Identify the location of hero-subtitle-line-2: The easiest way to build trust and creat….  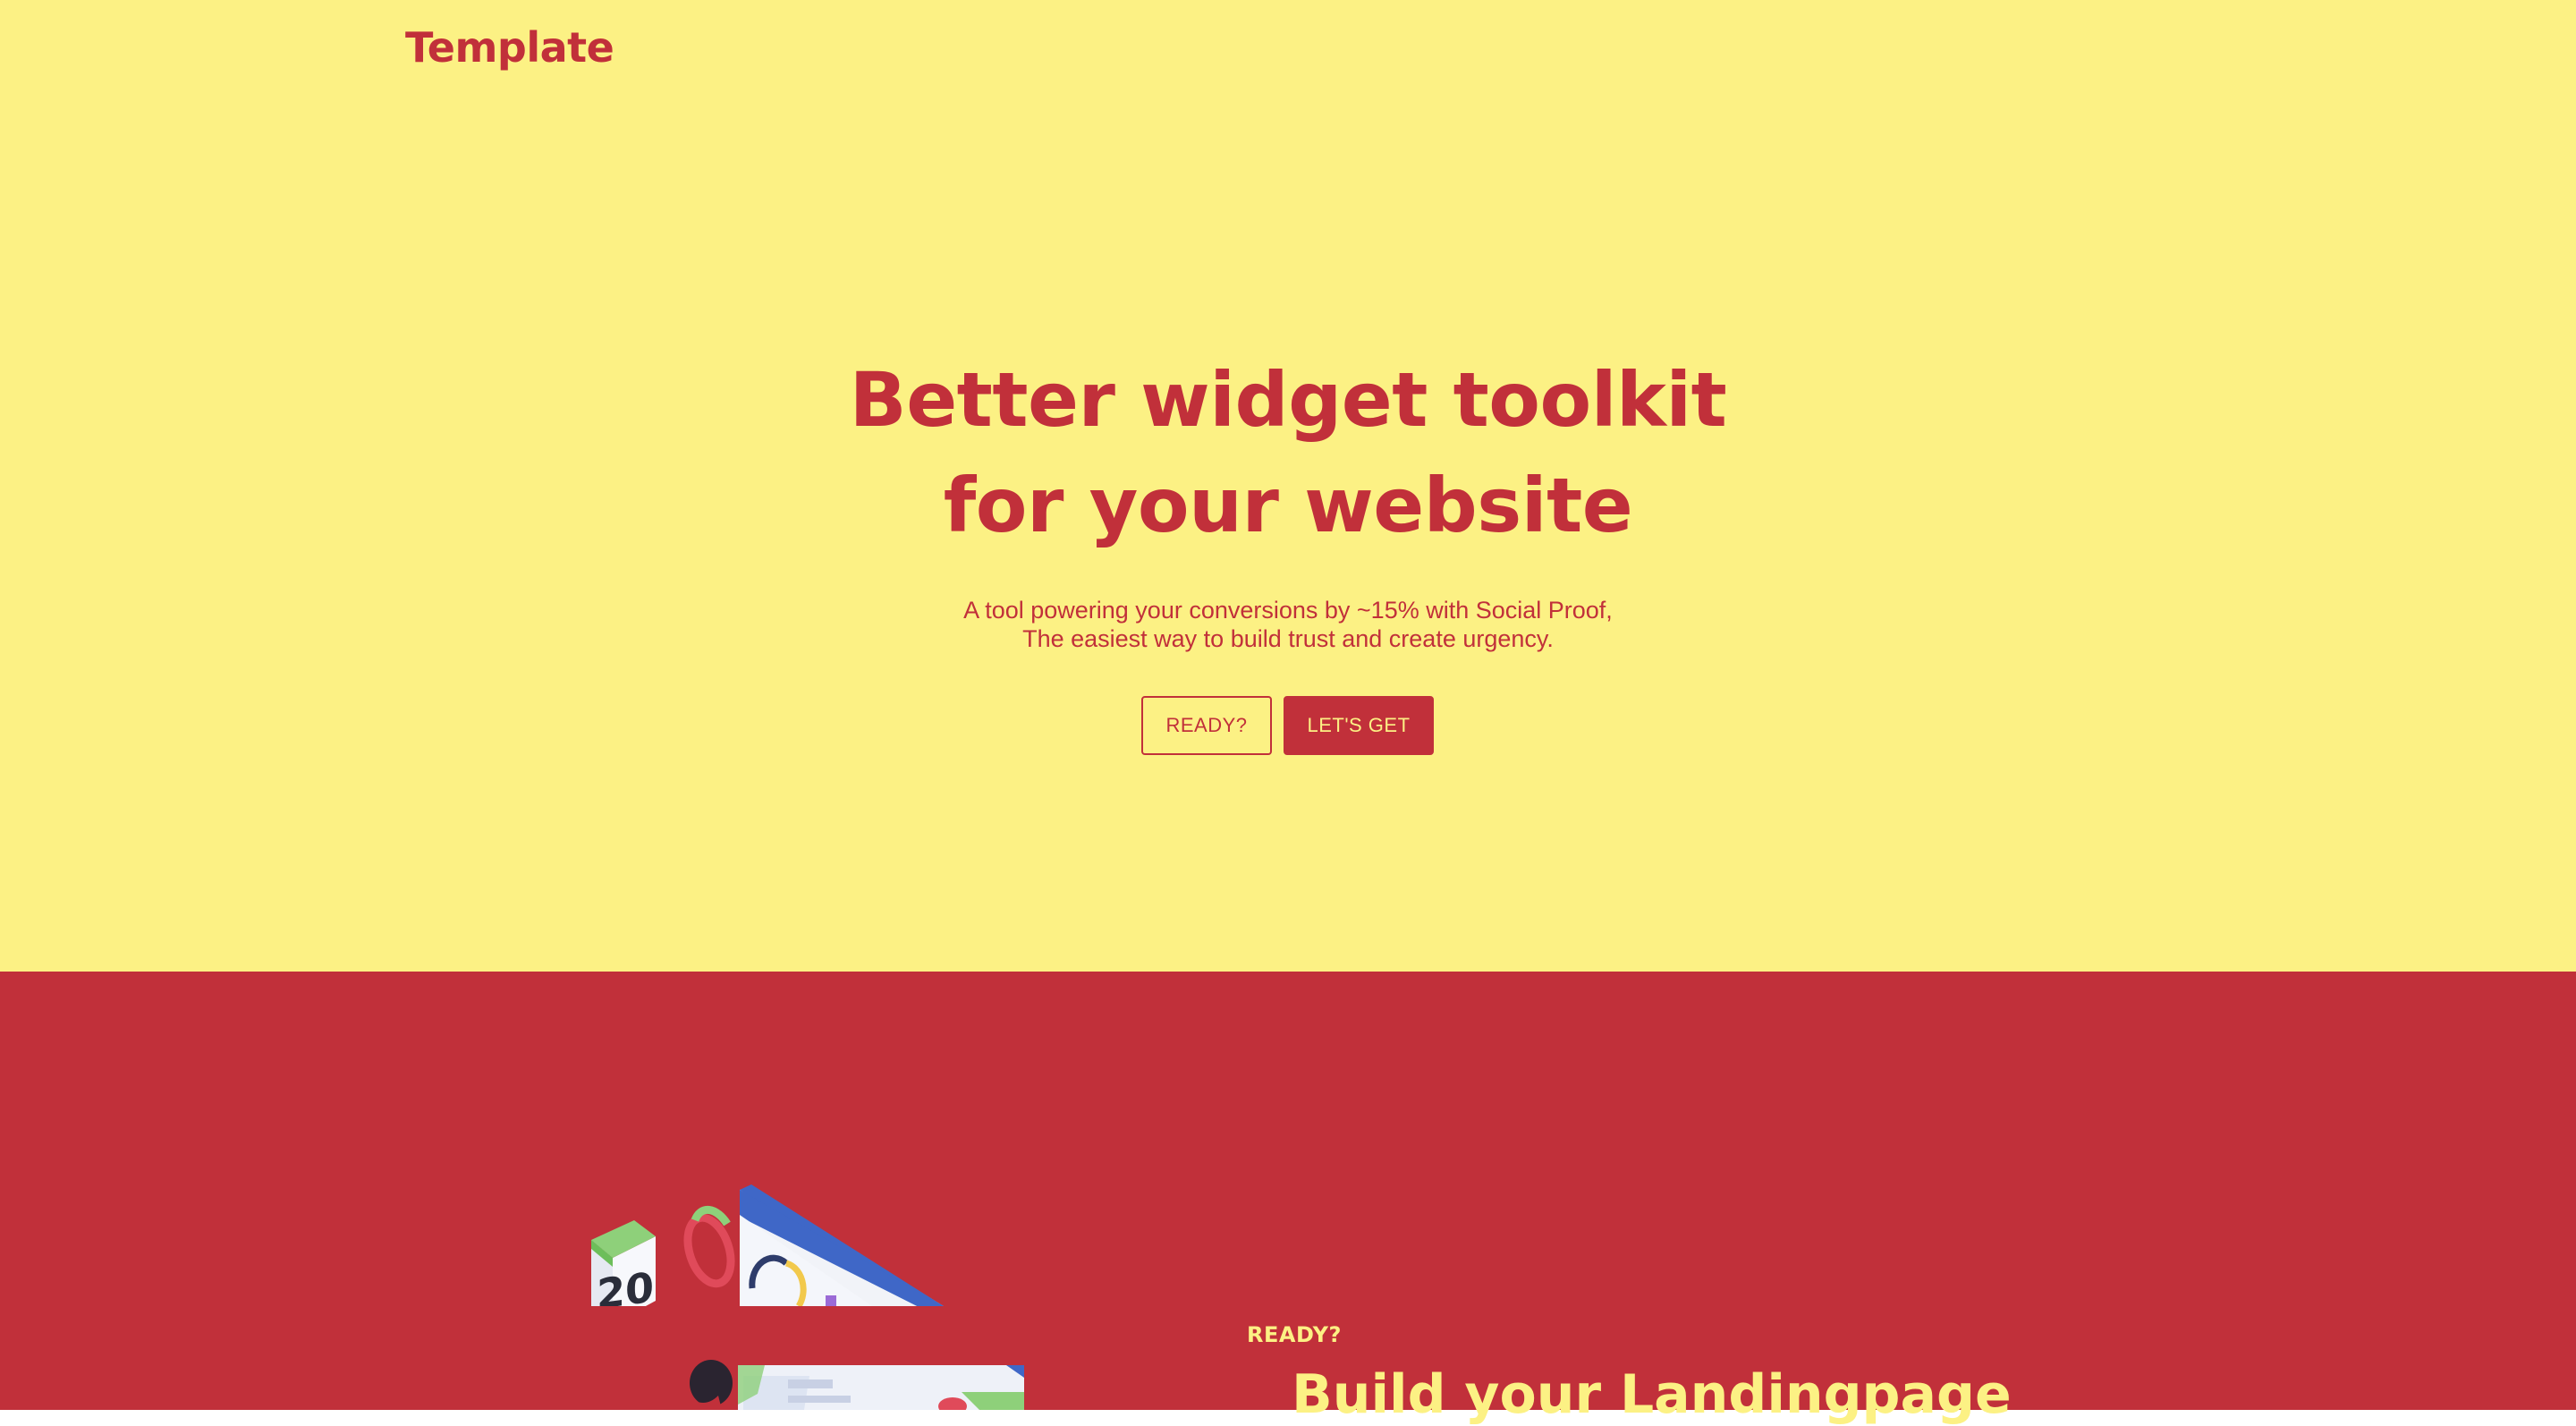
(1288, 638).